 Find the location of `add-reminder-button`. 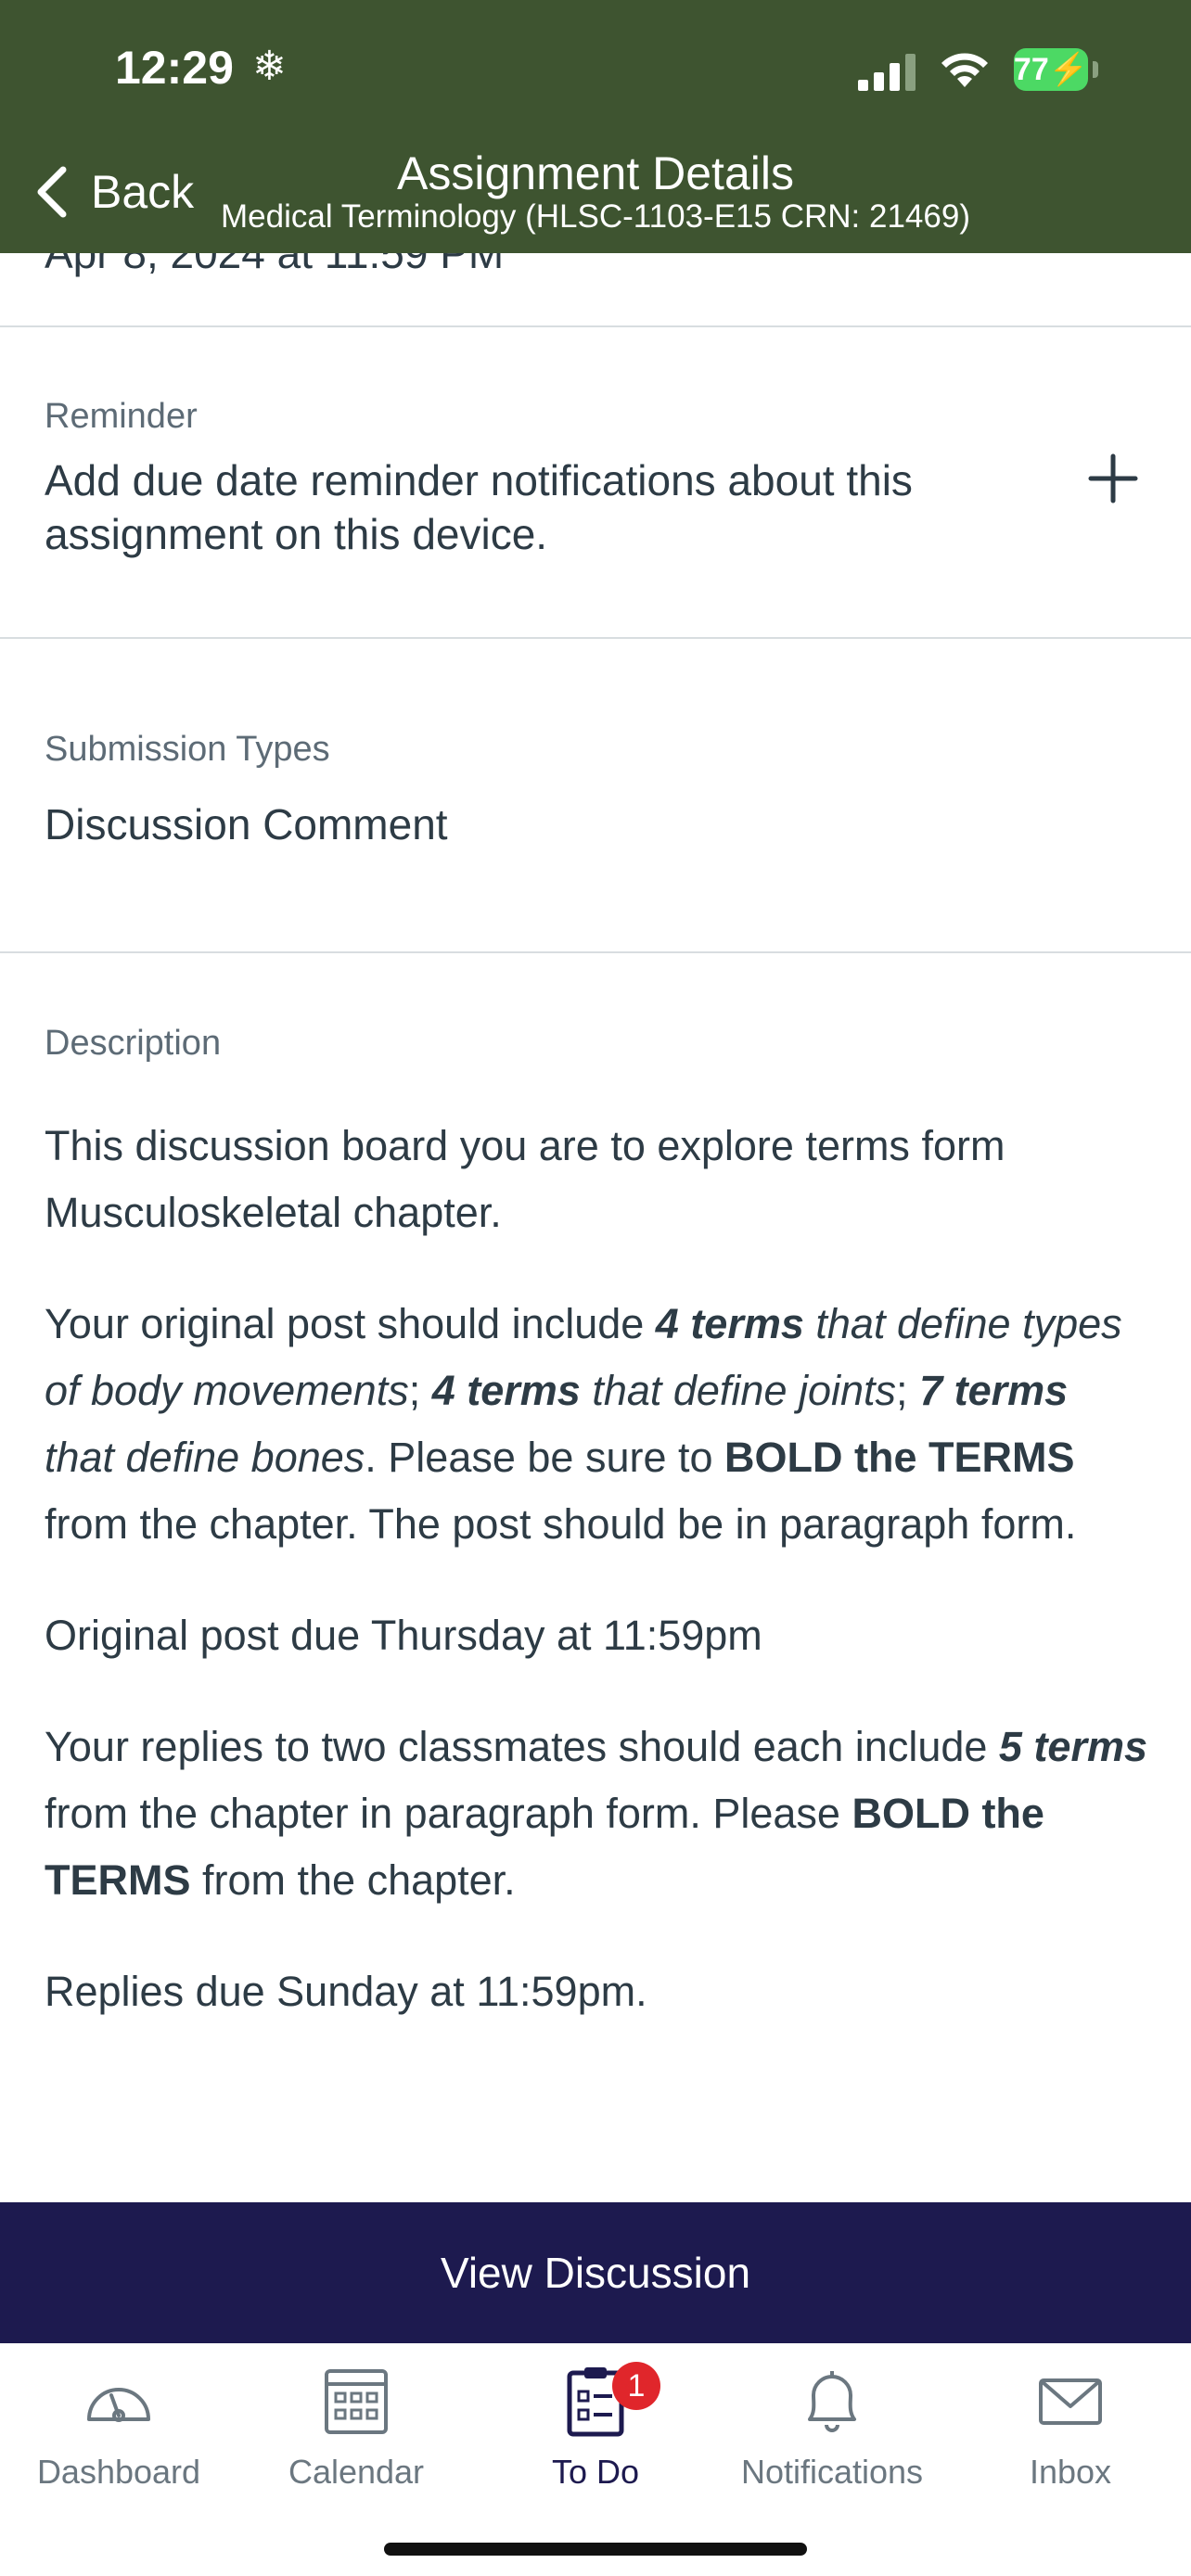

add-reminder-button is located at coordinates (1113, 478).